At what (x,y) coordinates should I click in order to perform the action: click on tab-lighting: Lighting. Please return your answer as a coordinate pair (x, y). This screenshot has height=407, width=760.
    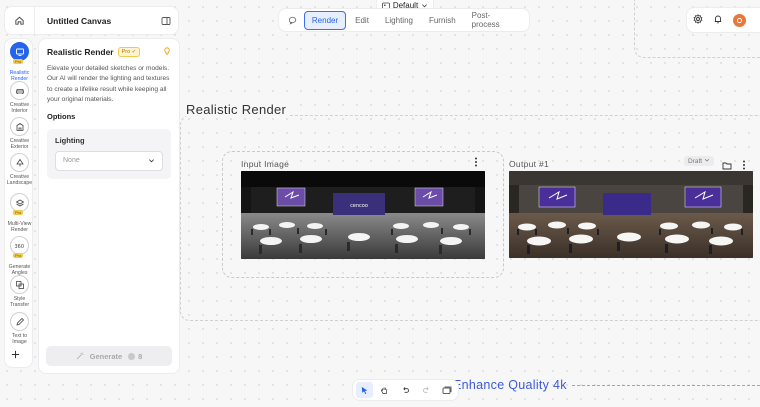
    Looking at the image, I should click on (399, 20).